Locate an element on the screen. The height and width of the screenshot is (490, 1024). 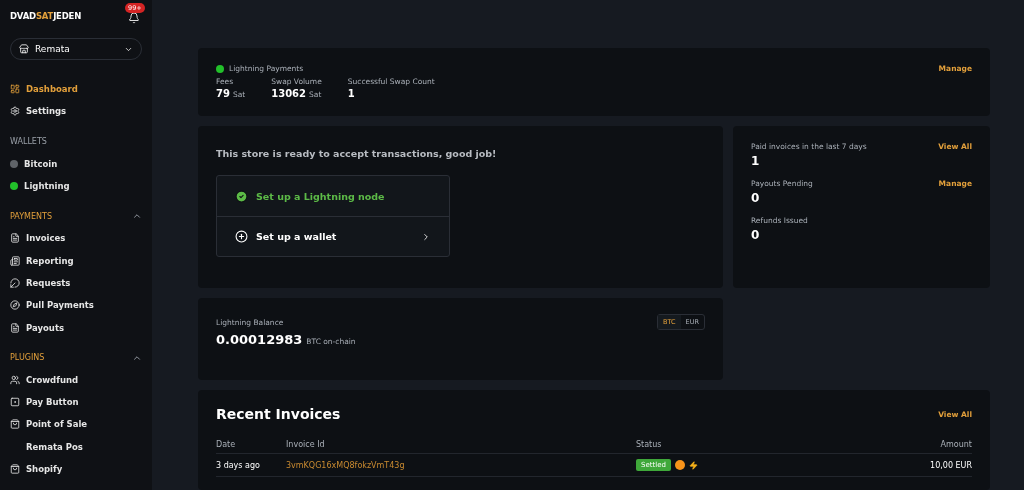
table-cell: 3 days ago is located at coordinates (238, 465).